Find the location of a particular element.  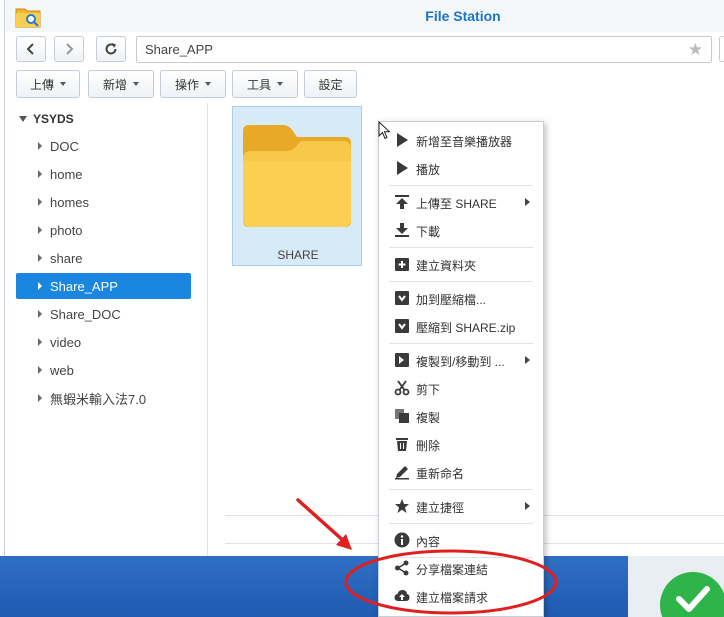

chevron-right-icon is located at coordinates (70, 49).